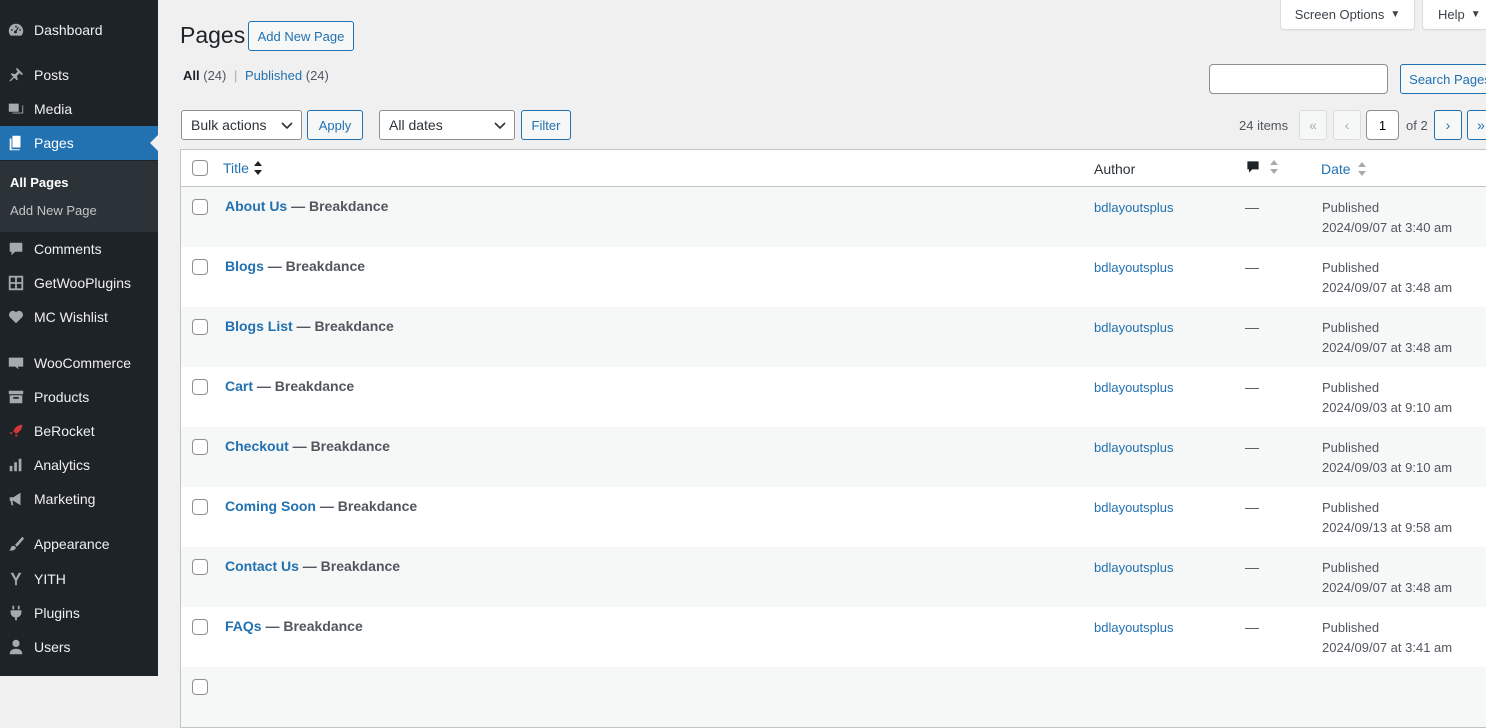  What do you see at coordinates (335, 125) in the screenshot?
I see `apply-button: Apply` at bounding box center [335, 125].